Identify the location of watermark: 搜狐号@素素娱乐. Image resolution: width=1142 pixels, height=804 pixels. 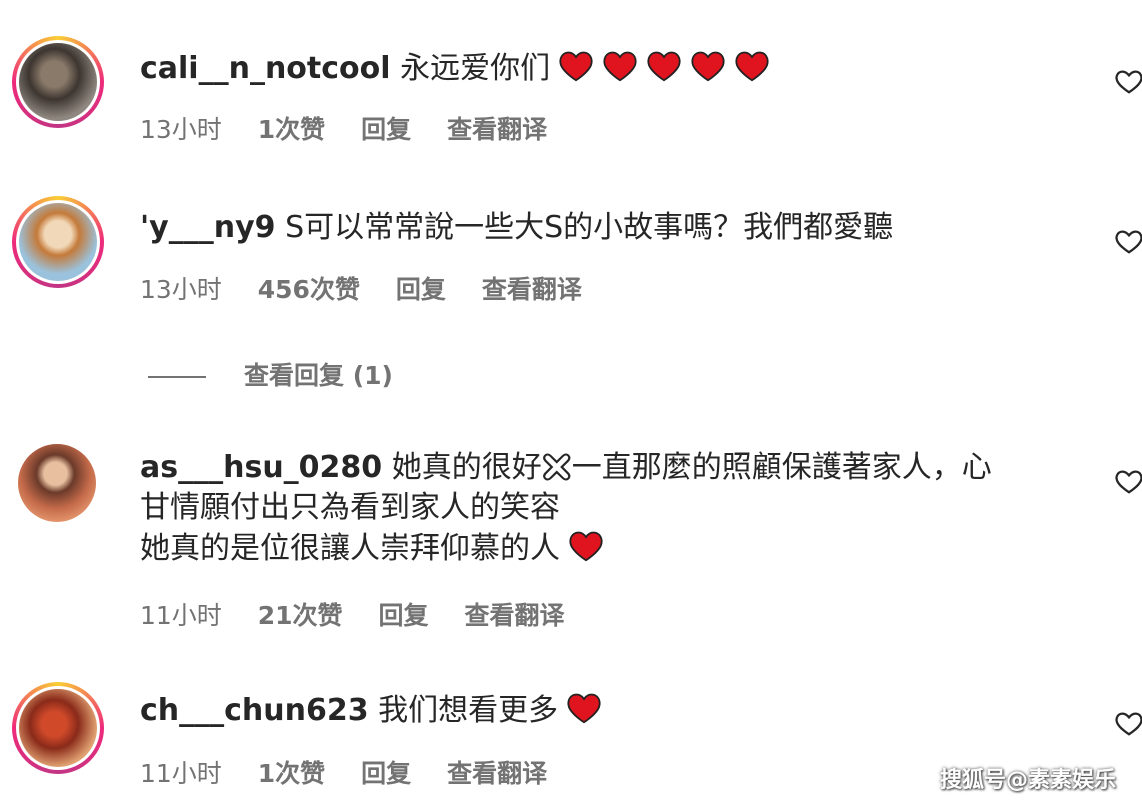
(1027, 780).